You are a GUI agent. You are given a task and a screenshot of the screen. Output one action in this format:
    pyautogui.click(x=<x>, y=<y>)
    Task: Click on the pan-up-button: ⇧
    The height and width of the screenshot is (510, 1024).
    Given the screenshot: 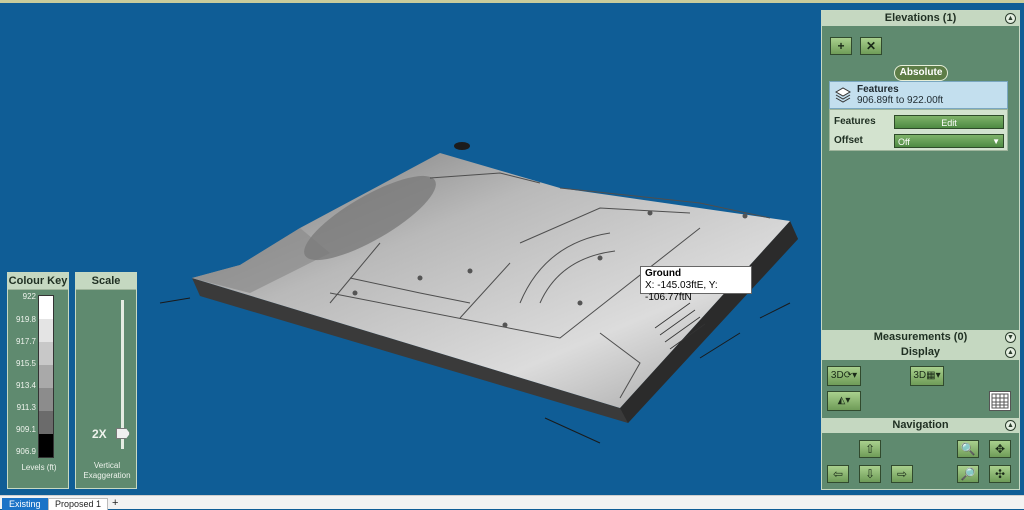 What is the action you would take?
    pyautogui.click(x=870, y=449)
    